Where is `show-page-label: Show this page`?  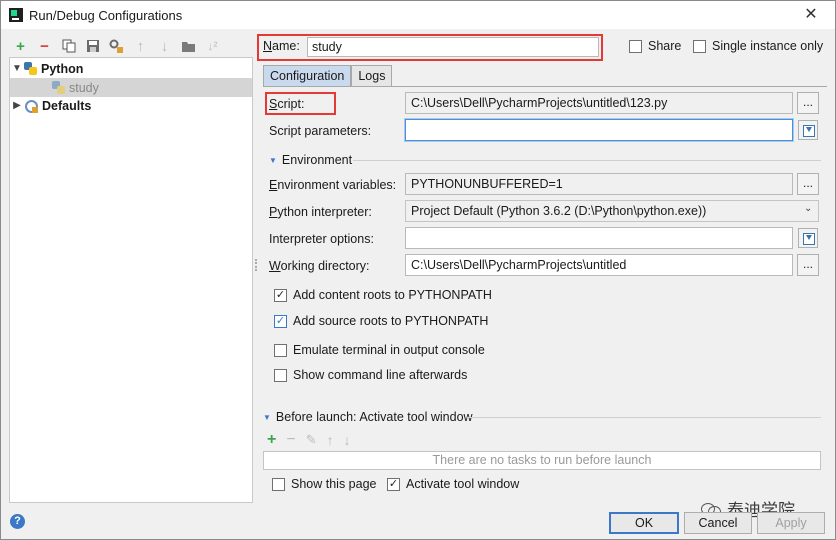 show-page-label: Show this page is located at coordinates (334, 484).